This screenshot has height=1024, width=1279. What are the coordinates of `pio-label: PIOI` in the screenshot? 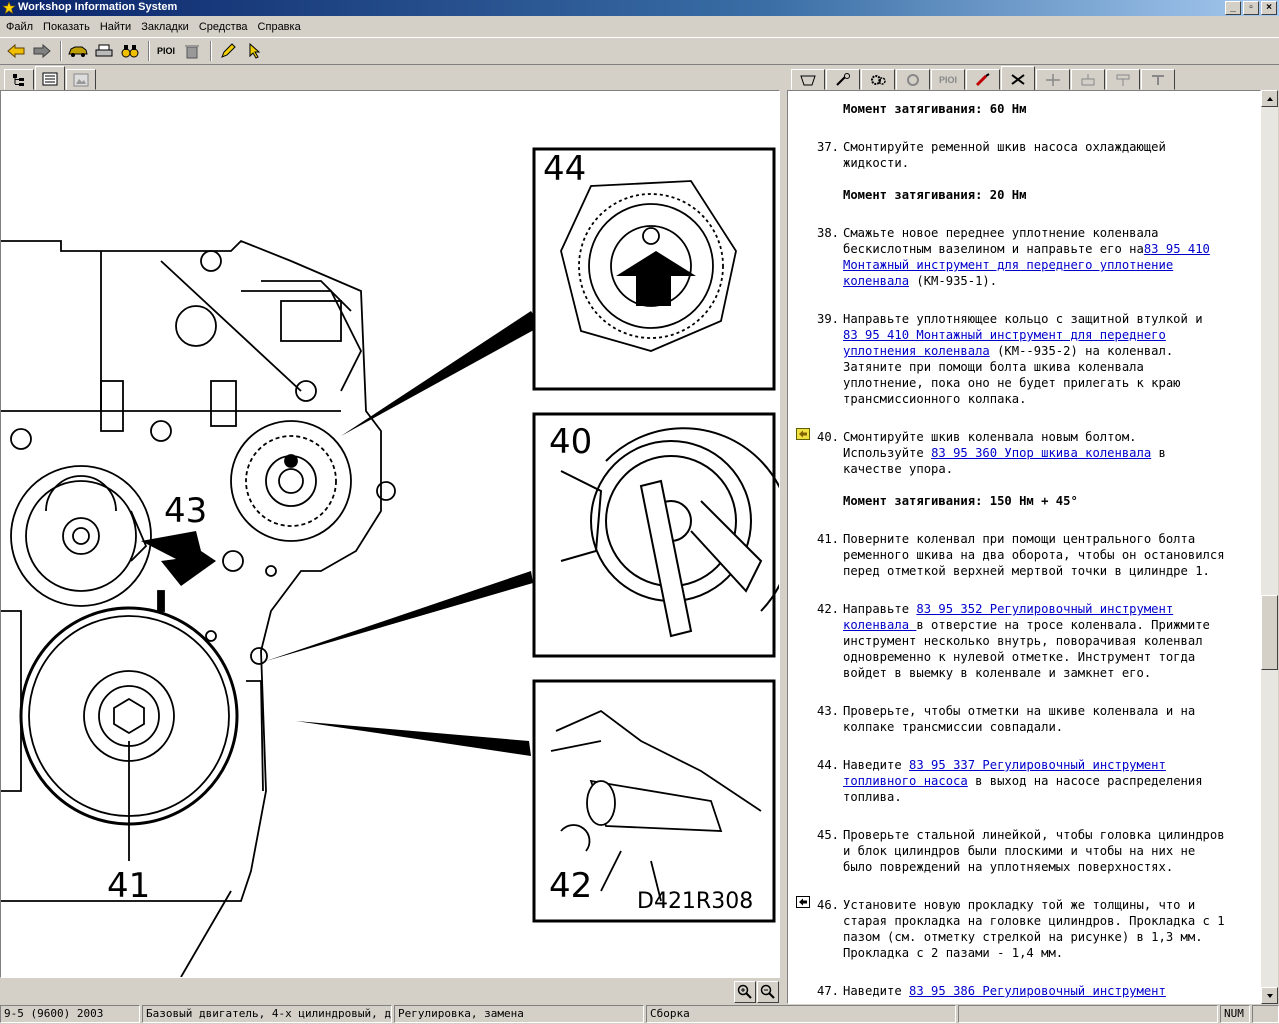 It's located at (165, 51).